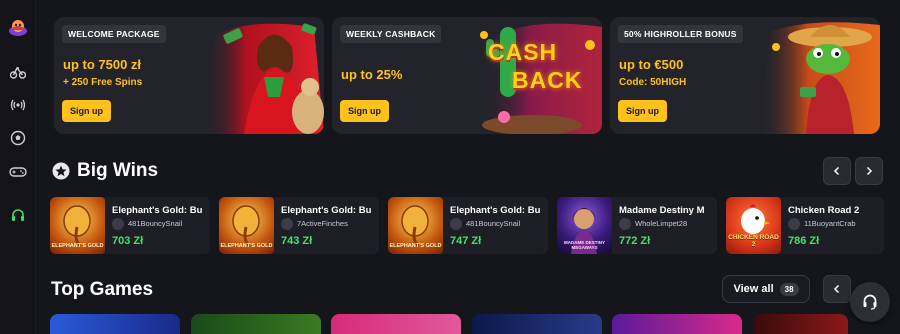  What do you see at coordinates (102, 289) in the screenshot?
I see `top-games-title: Top Games` at bounding box center [102, 289].